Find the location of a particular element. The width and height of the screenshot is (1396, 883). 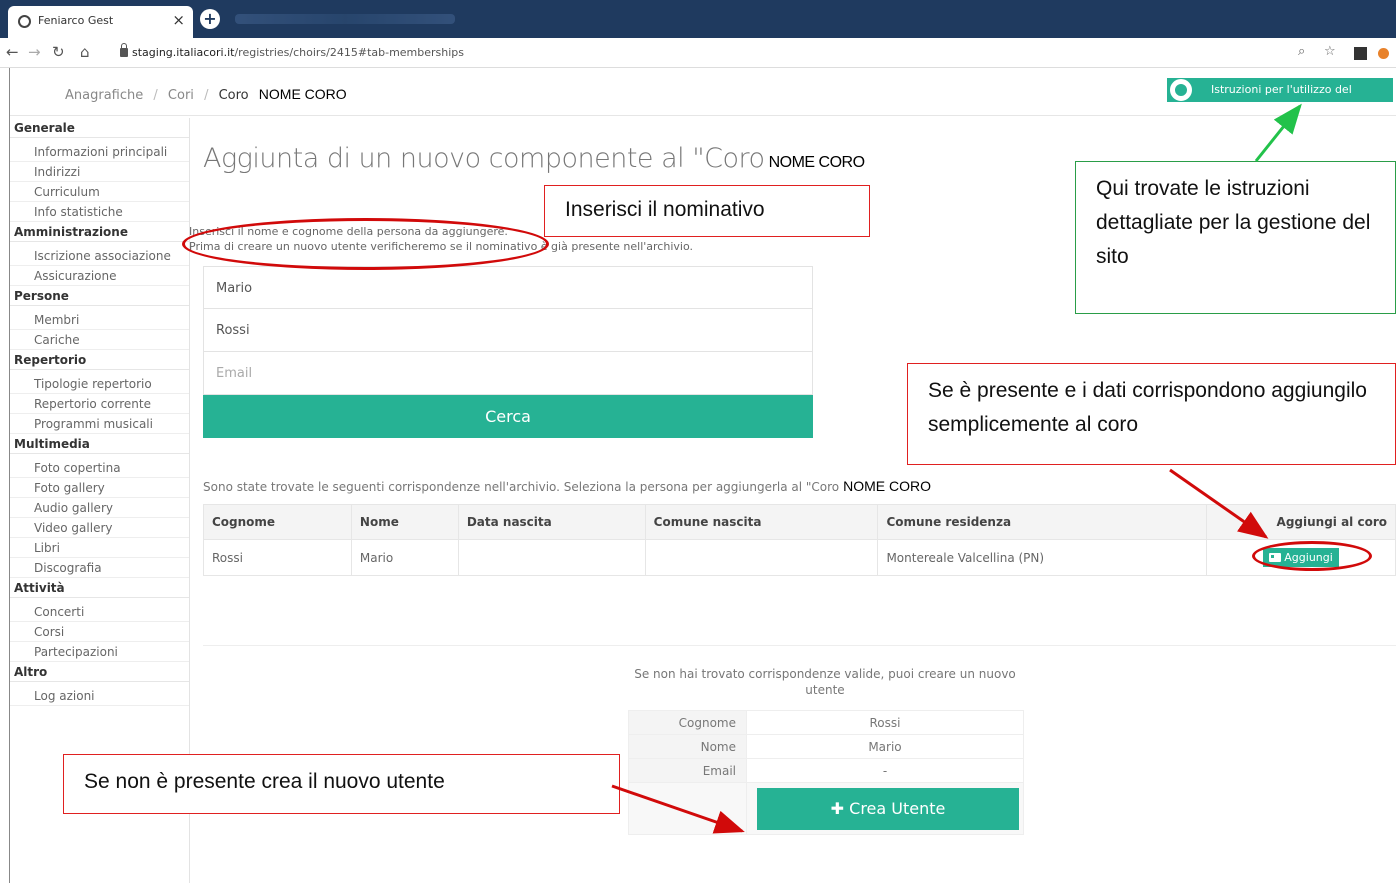

arrow-to-help-button is located at coordinates (1278, 132).